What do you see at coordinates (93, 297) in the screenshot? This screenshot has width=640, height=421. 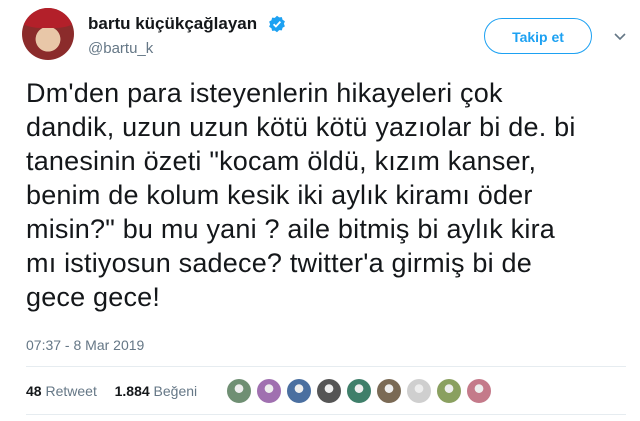 I see `tweet-text-line: gece gece!` at bounding box center [93, 297].